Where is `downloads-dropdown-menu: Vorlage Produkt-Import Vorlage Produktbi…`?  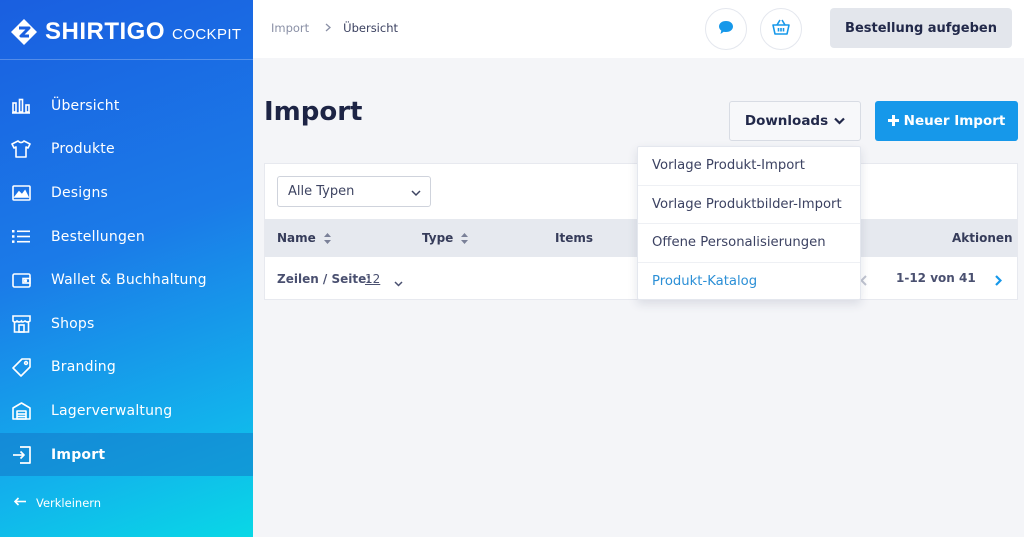
downloads-dropdown-menu: Vorlage Produkt-Import Vorlage Produktbi… is located at coordinates (749, 223).